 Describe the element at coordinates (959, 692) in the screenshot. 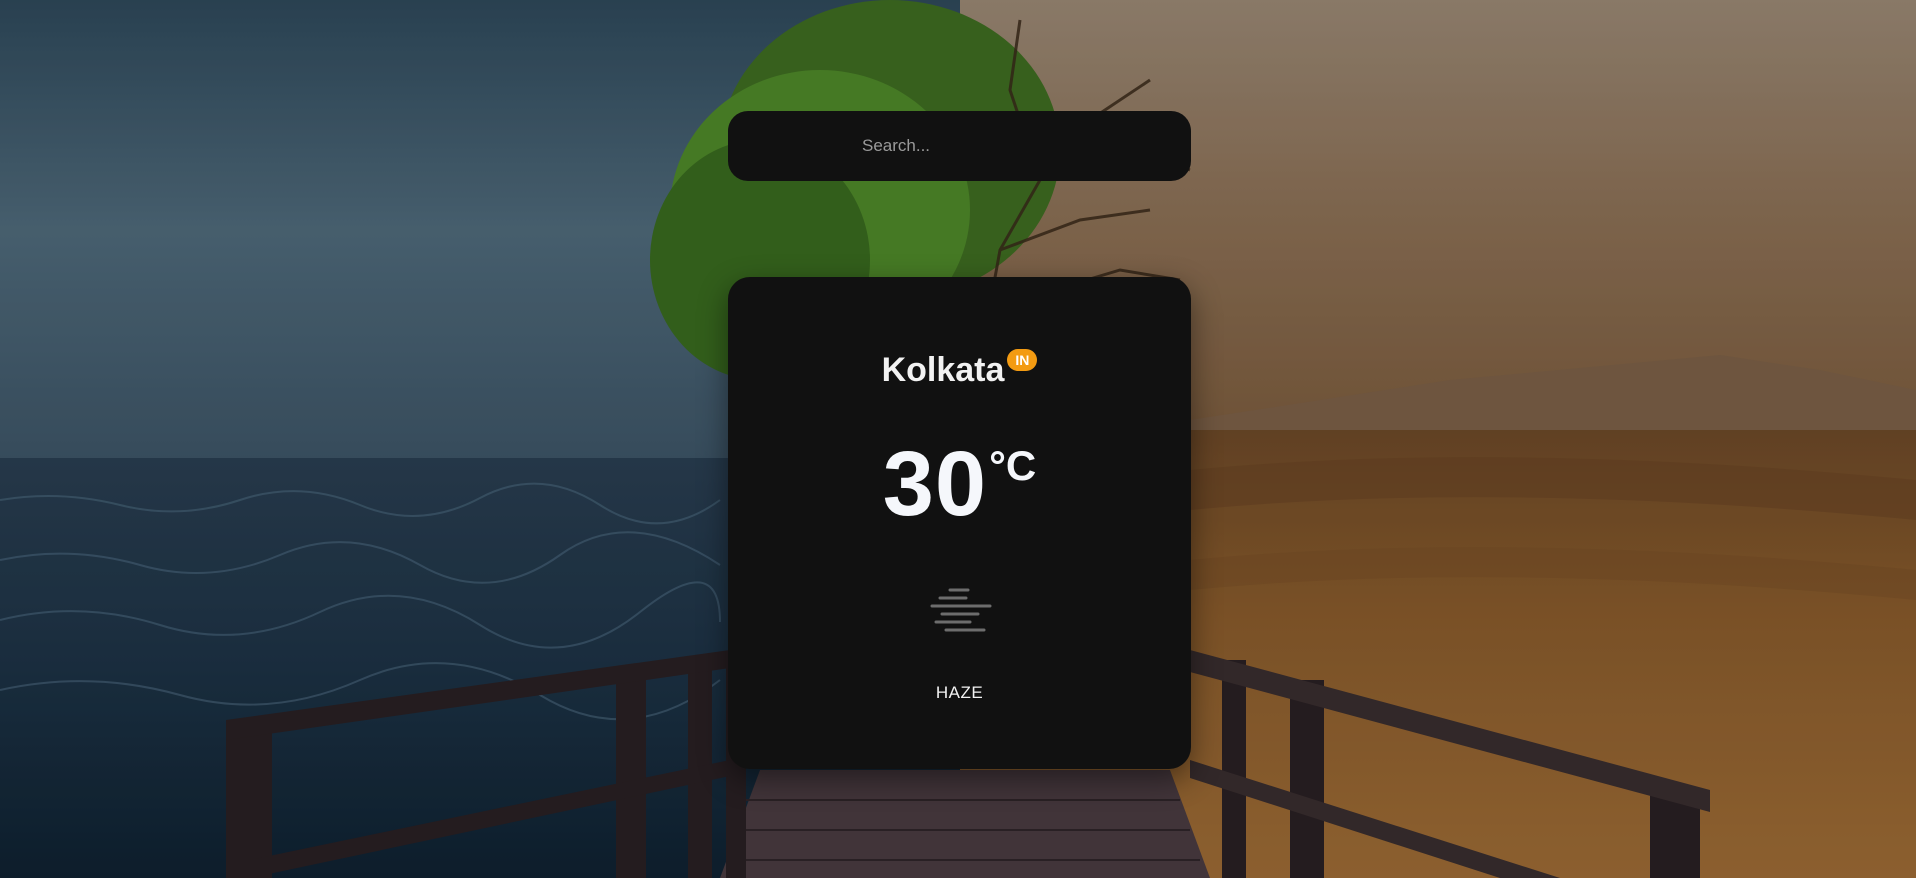

I see `weather-condition: HAZE` at that location.